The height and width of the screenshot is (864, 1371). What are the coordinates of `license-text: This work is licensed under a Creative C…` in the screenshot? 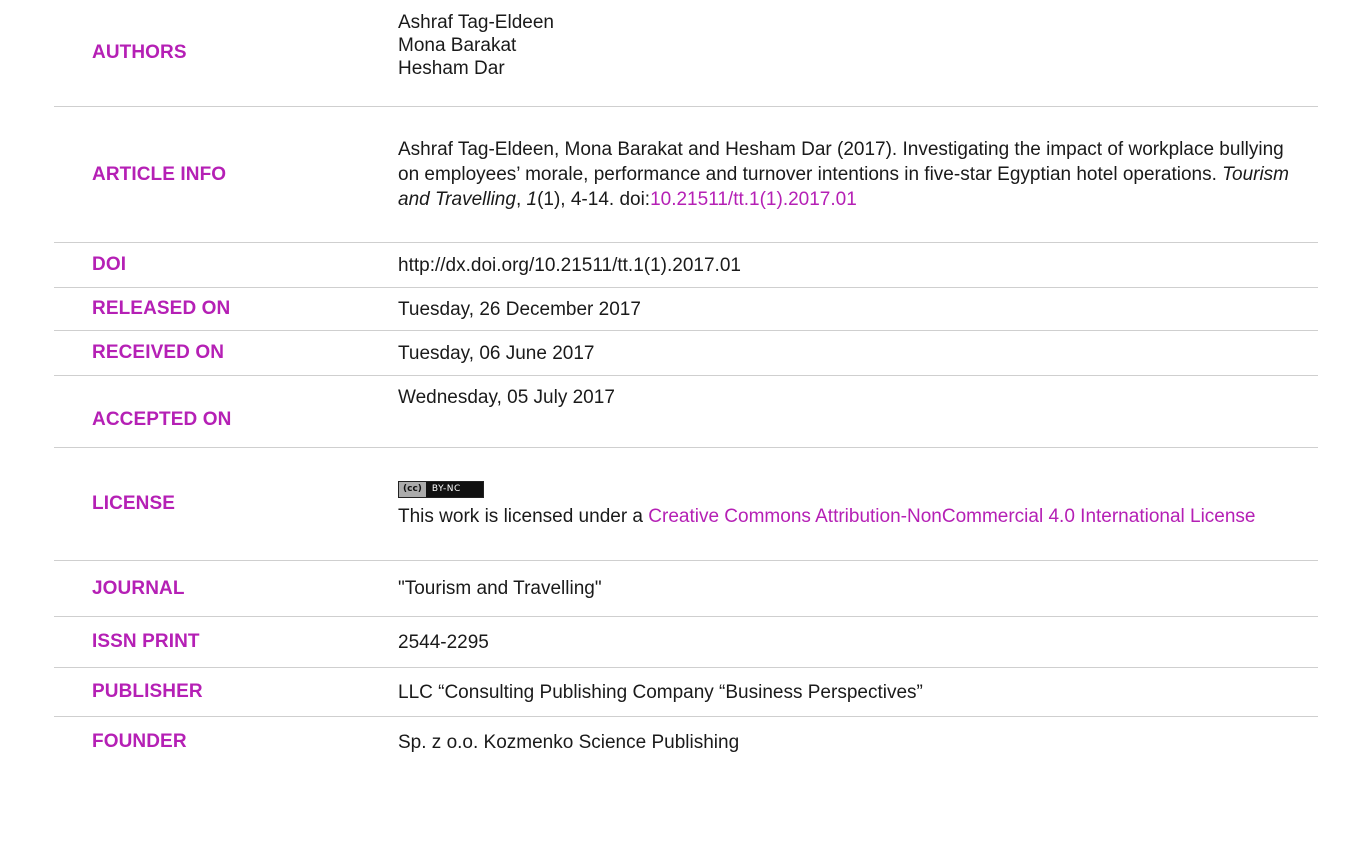 It's located at (853, 516).